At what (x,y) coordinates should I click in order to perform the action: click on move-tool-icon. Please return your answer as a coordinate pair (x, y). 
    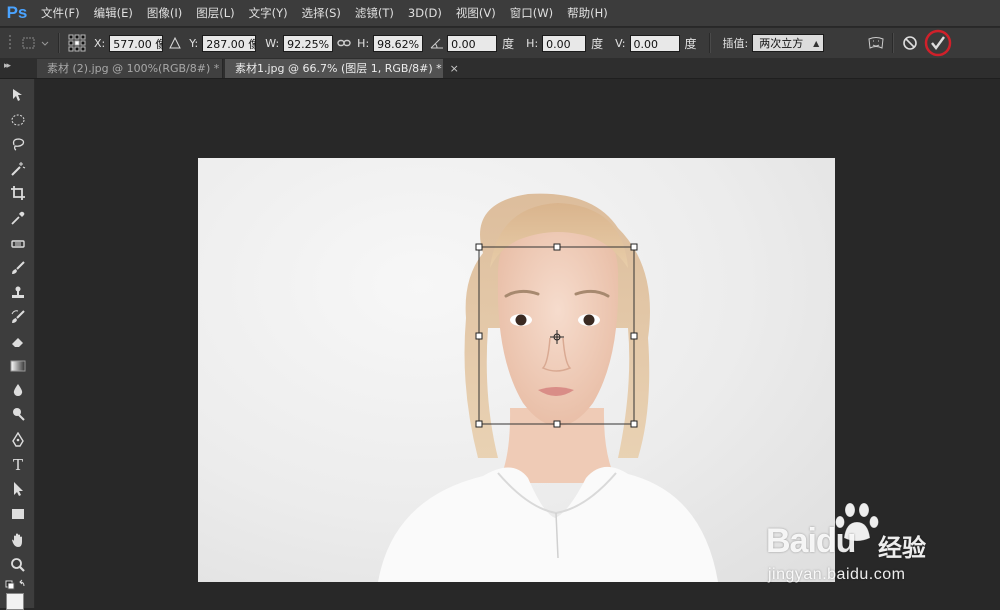
    Looking at the image, I should click on (18, 95).